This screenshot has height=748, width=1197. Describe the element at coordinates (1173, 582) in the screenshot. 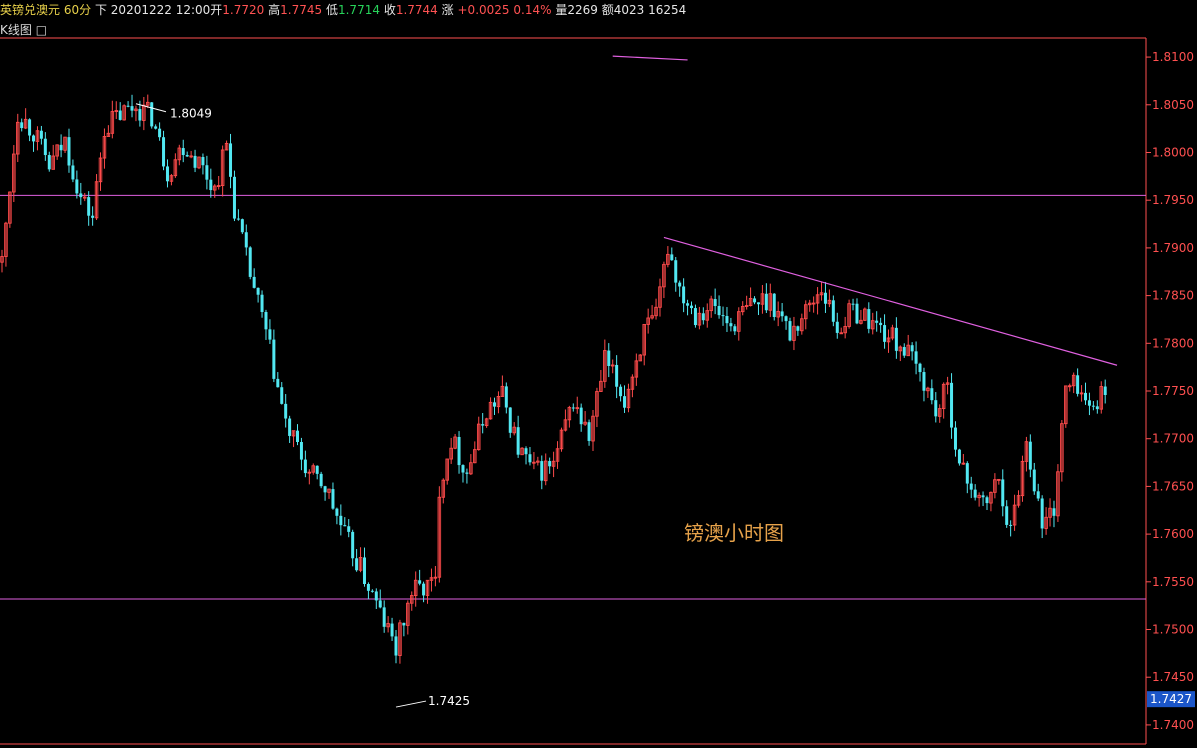

I see `y-tick-label: 1.7550` at that location.